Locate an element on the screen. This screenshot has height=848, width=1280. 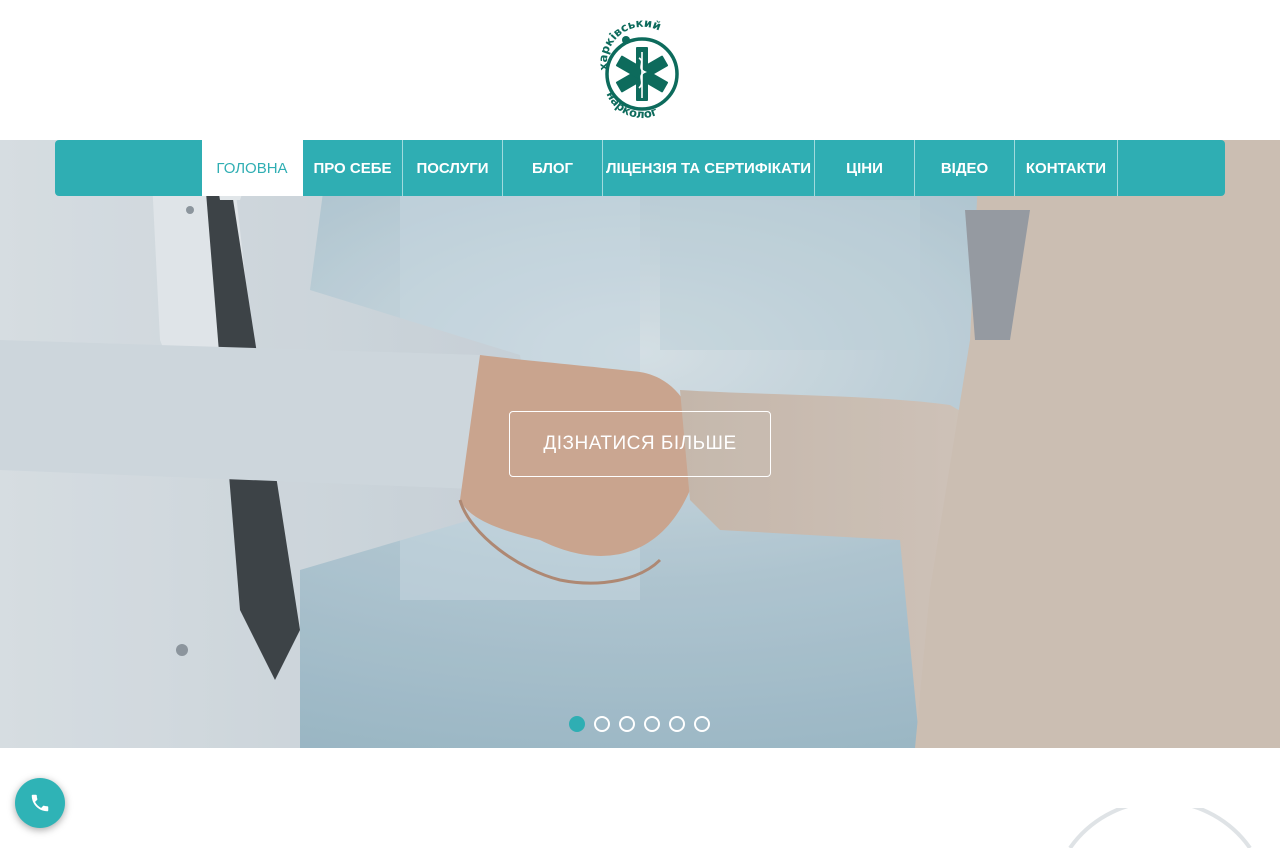
site-logo: харківський нарколог is located at coordinates (640, 70).